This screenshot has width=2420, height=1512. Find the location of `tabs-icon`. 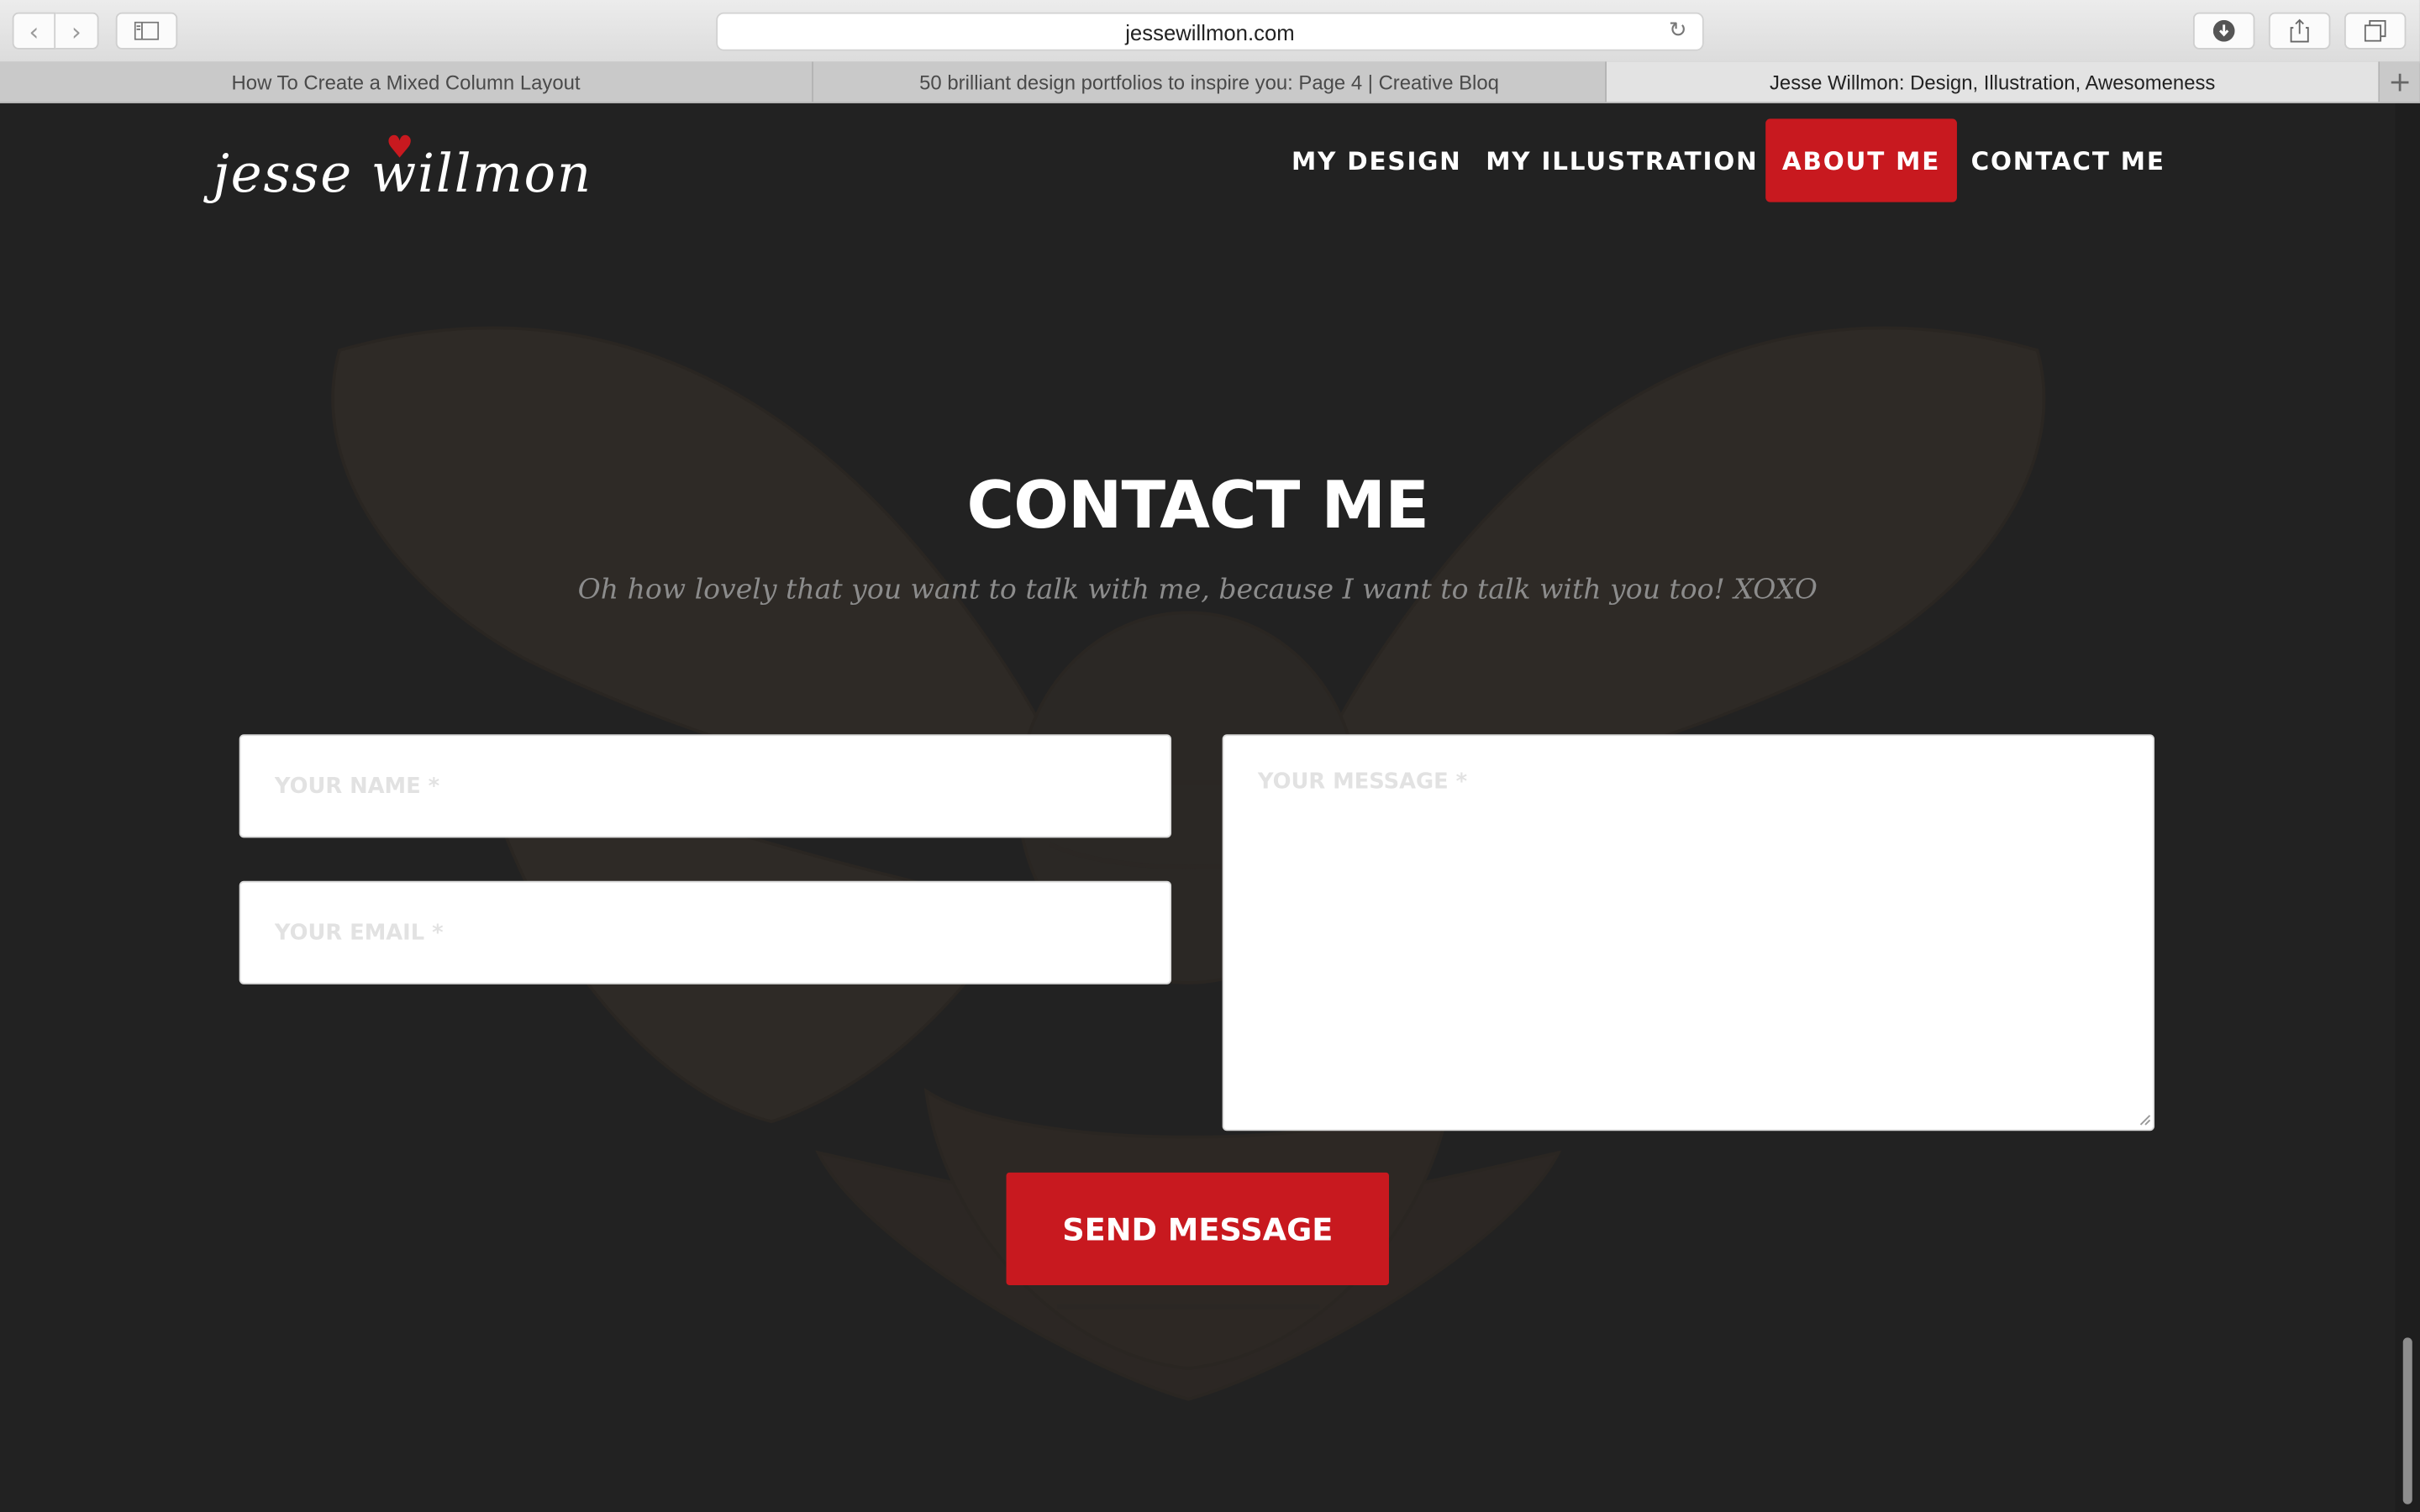

tabs-icon is located at coordinates (2375, 31).